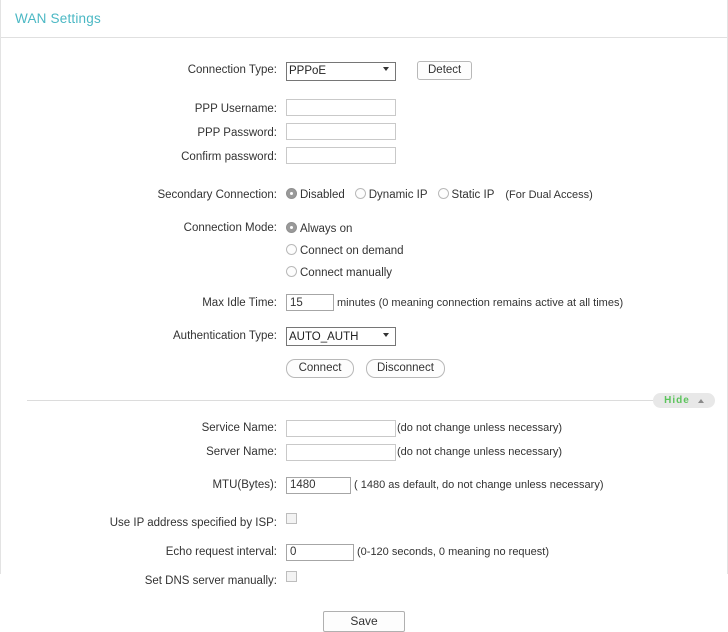  What do you see at coordinates (310, 302) in the screenshot?
I see `max-idle-time-input` at bounding box center [310, 302].